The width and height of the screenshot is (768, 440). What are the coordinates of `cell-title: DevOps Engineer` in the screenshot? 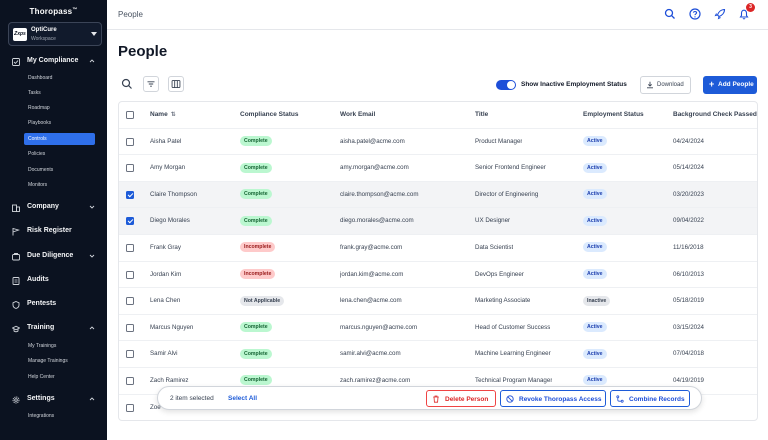 It's located at (499, 274).